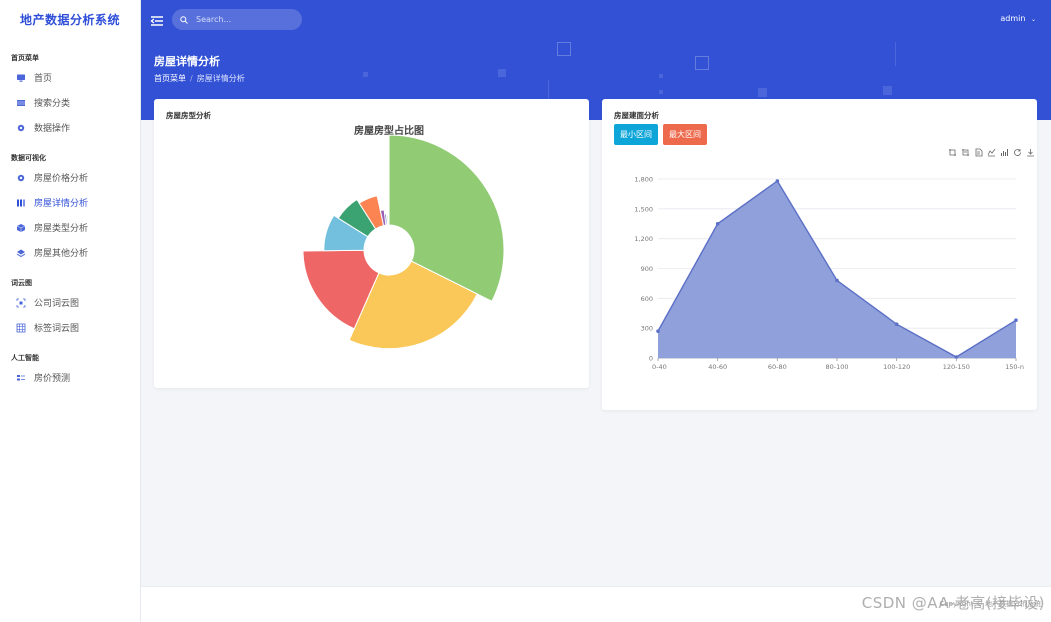  I want to click on sidebar-item-label: 房屋其他分析, so click(61, 254).